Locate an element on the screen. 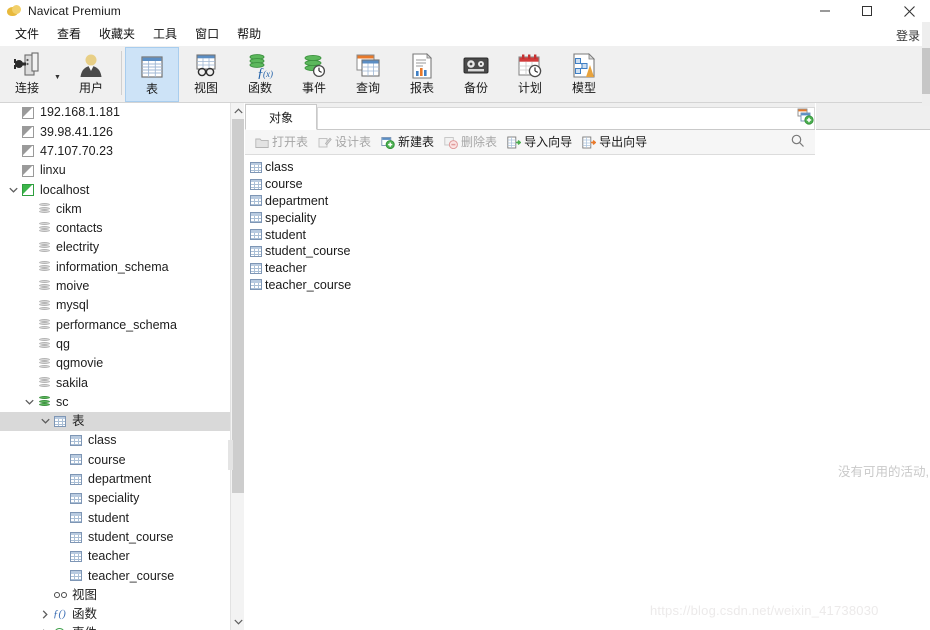  ribbon-button-event: 事件 is located at coordinates (314, 74).